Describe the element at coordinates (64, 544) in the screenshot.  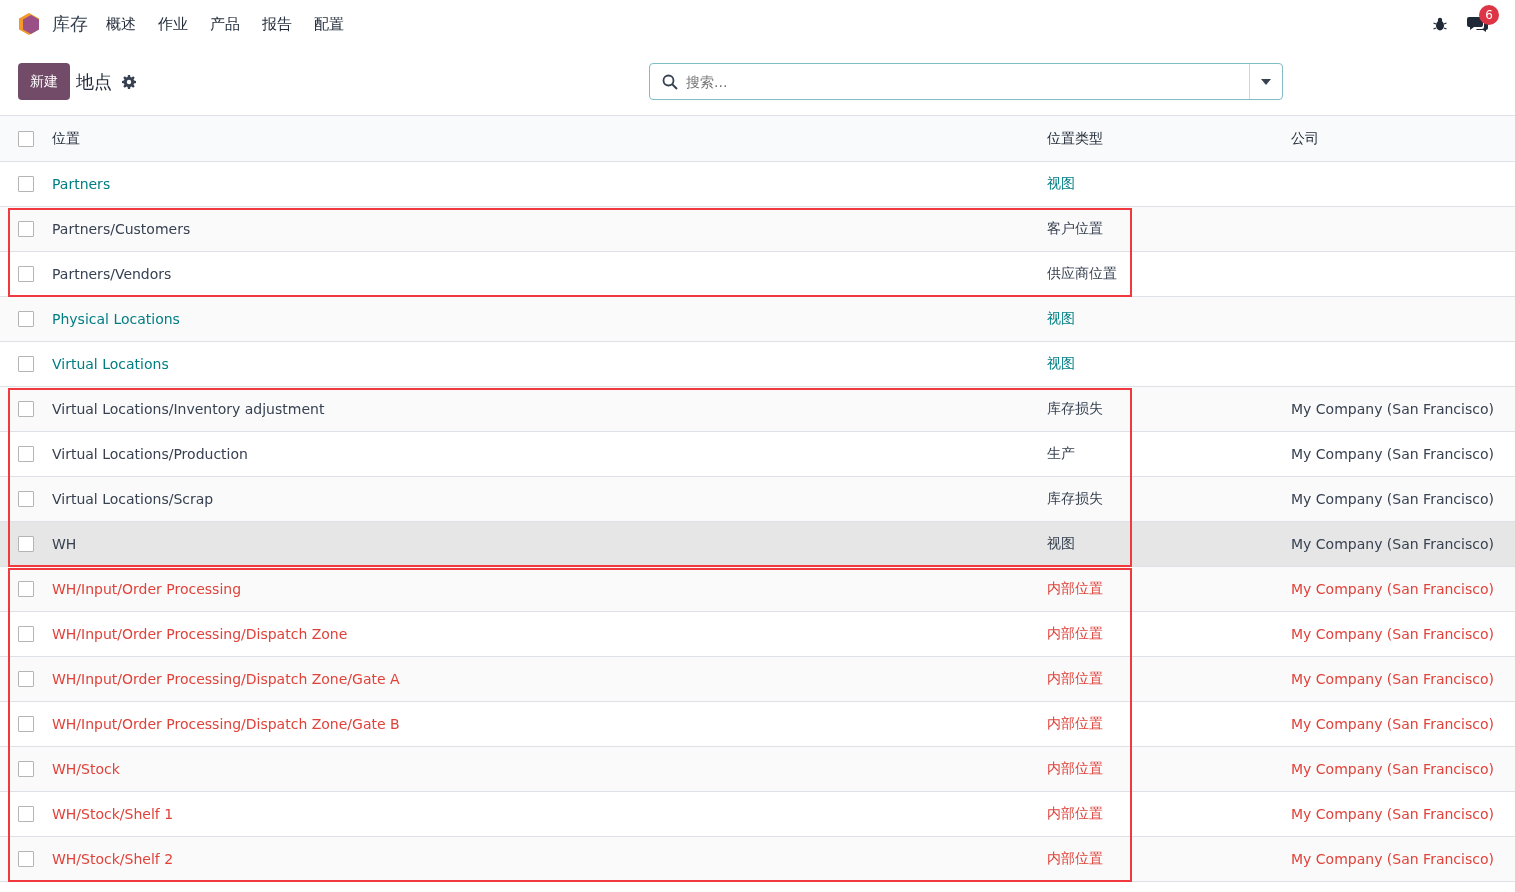
I see `location-name: WH` at that location.